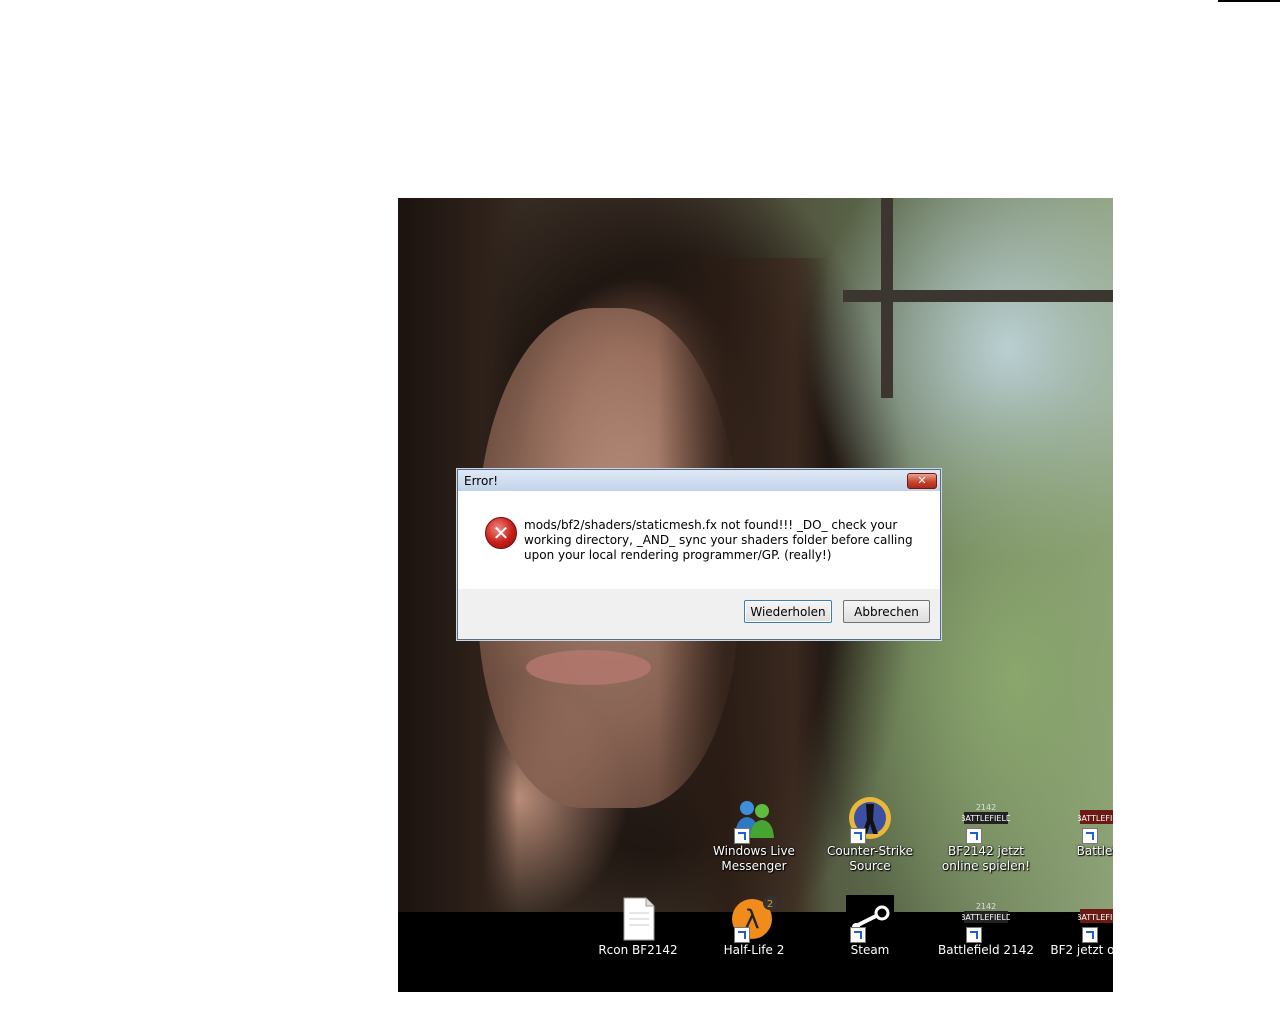  What do you see at coordinates (699, 614) in the screenshot?
I see `dialog-footer: Wiederholen Abbrechen` at bounding box center [699, 614].